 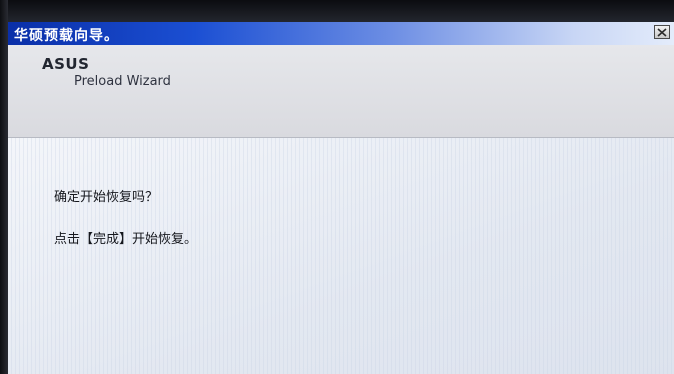 I want to click on brand-name: ASUS, so click(x=66, y=64).